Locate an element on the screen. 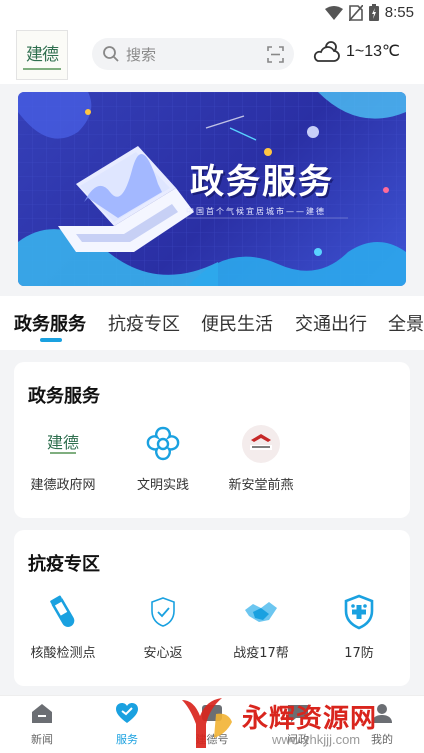  service-item-17fang: 17防 is located at coordinates (359, 626).